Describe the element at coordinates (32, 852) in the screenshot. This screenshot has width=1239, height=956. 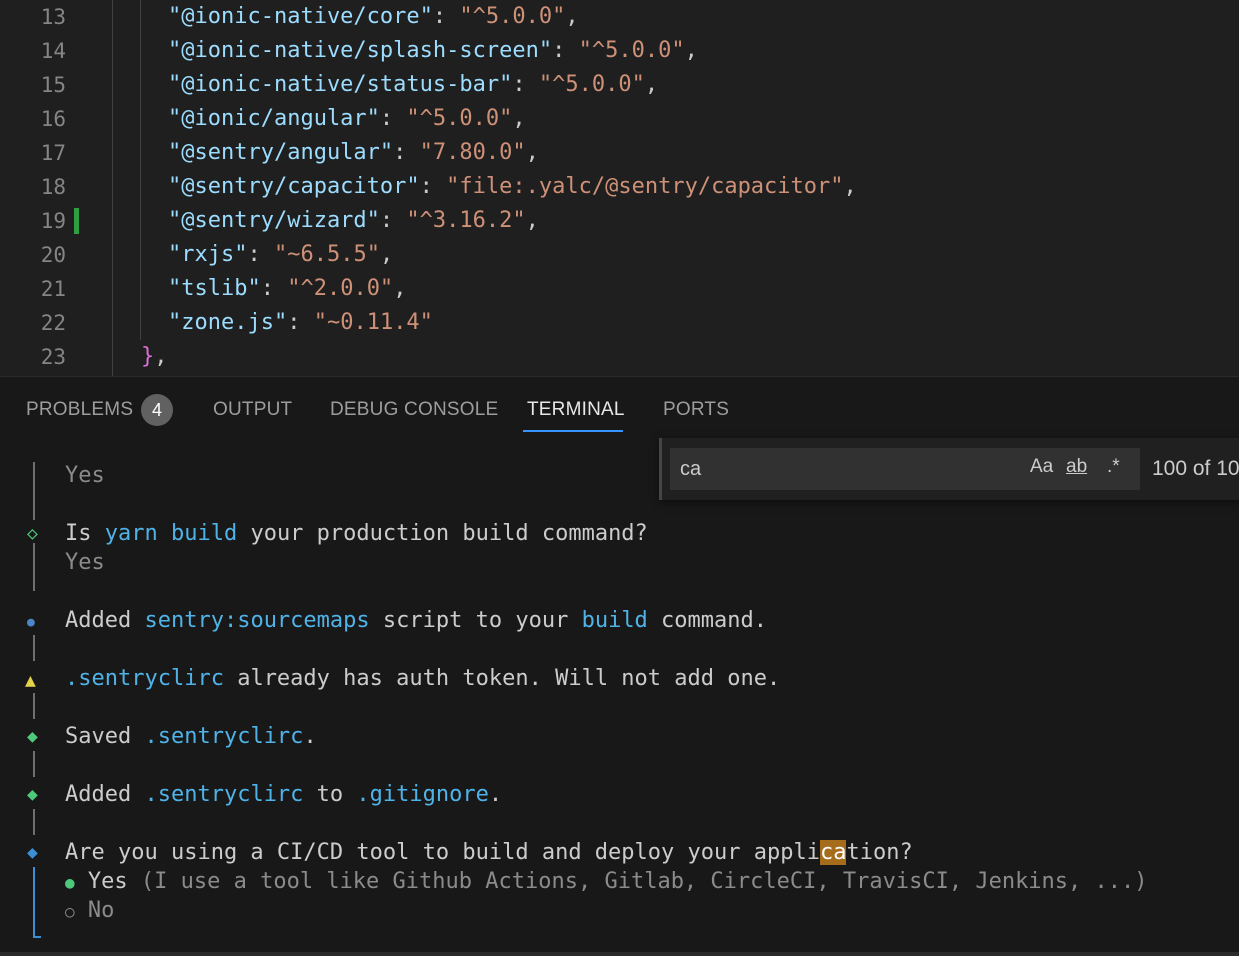
I see `active-diamond-icon: ◆` at that location.